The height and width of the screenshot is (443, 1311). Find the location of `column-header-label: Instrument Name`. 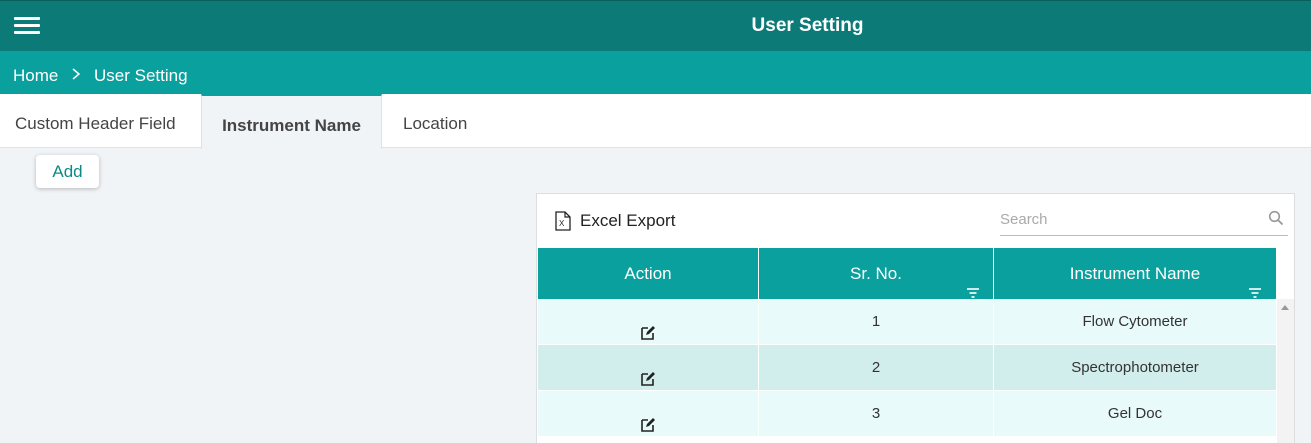

column-header-label: Instrument Name is located at coordinates (1135, 273).